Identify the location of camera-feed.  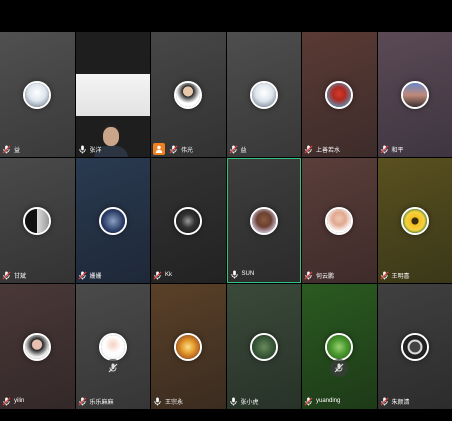
(112, 115).